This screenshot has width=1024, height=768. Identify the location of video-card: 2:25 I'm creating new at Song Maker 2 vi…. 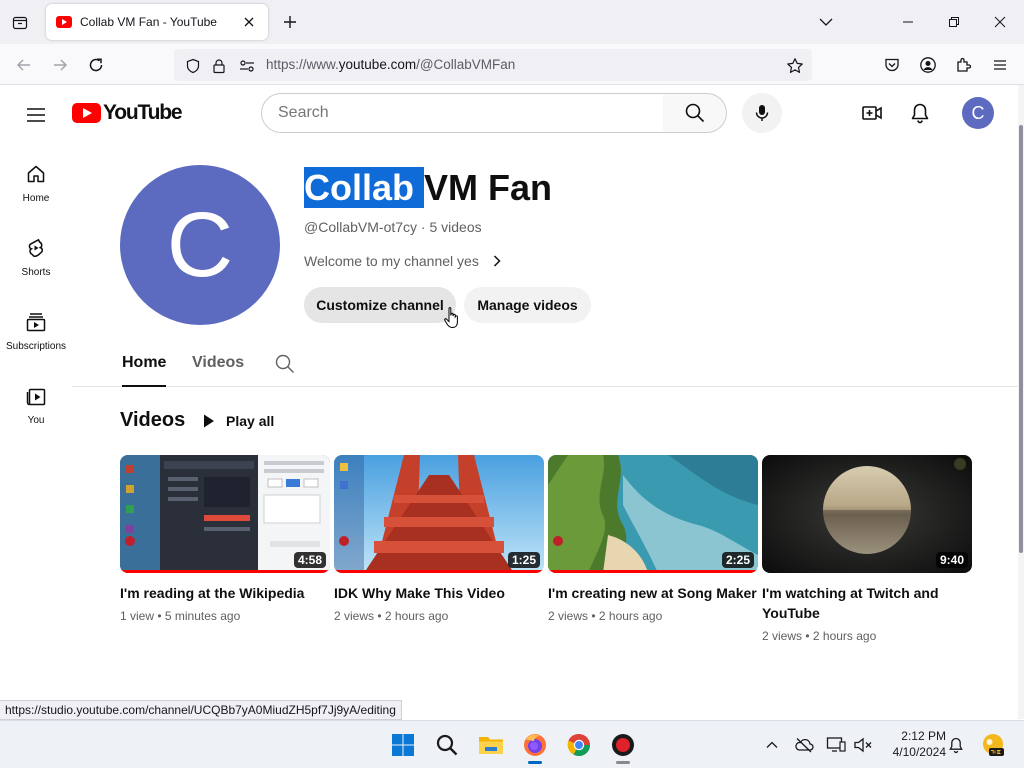
(653, 539).